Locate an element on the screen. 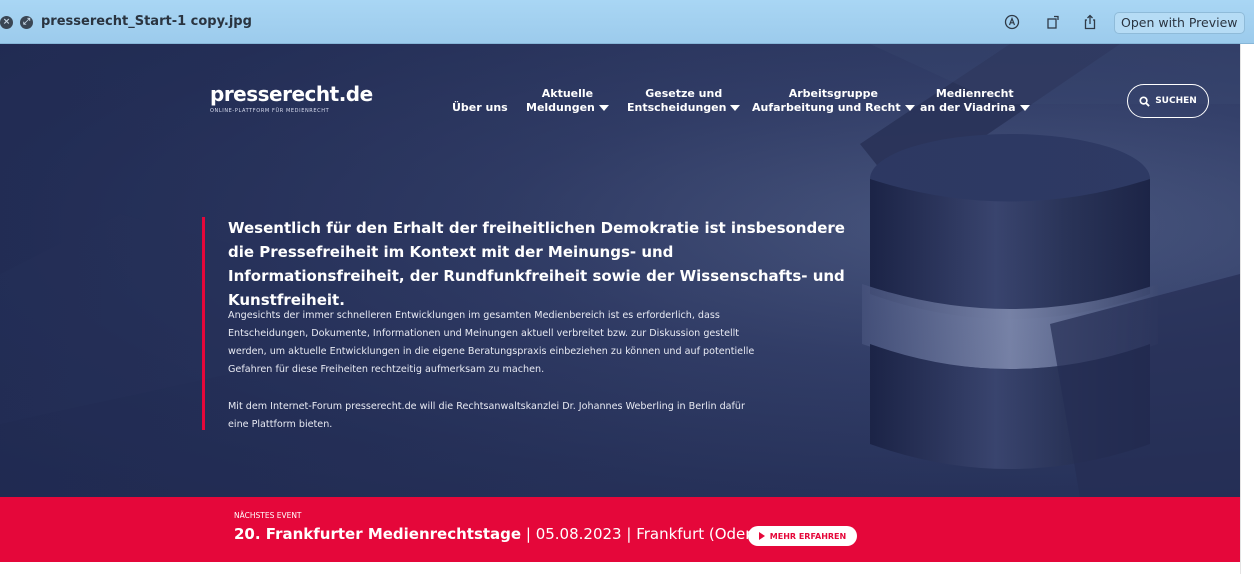 This screenshot has height=574, width=1254. nav-line1: Aktuelle is located at coordinates (567, 93).